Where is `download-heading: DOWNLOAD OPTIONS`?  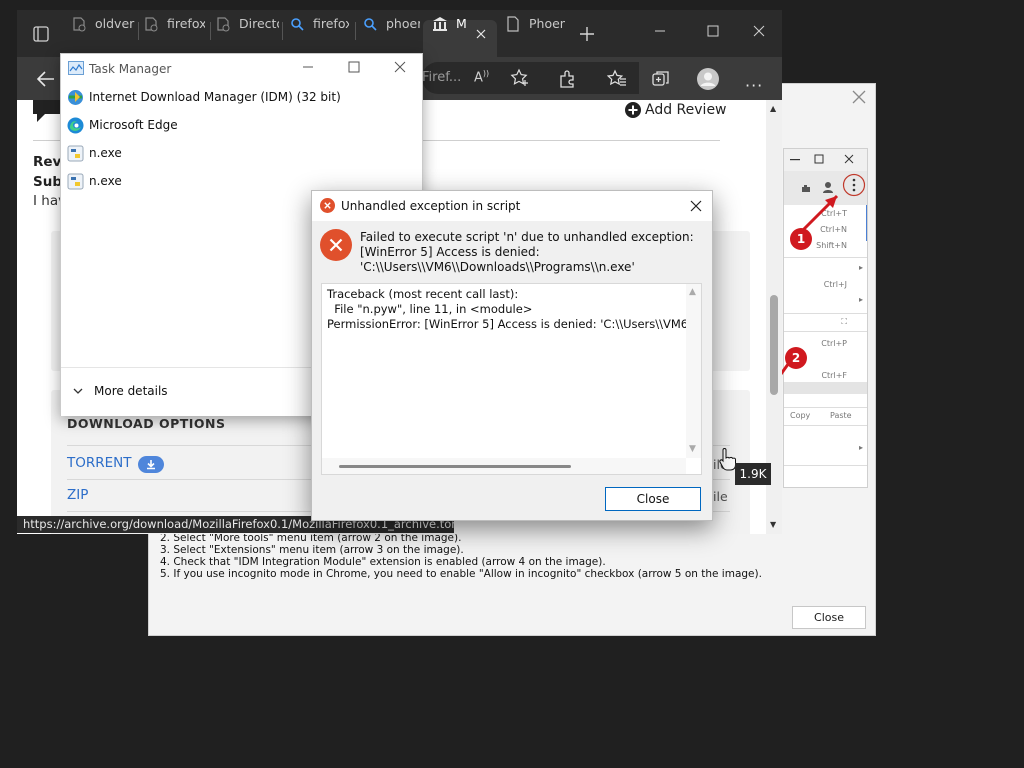 download-heading: DOWNLOAD OPTIONS is located at coordinates (146, 423).